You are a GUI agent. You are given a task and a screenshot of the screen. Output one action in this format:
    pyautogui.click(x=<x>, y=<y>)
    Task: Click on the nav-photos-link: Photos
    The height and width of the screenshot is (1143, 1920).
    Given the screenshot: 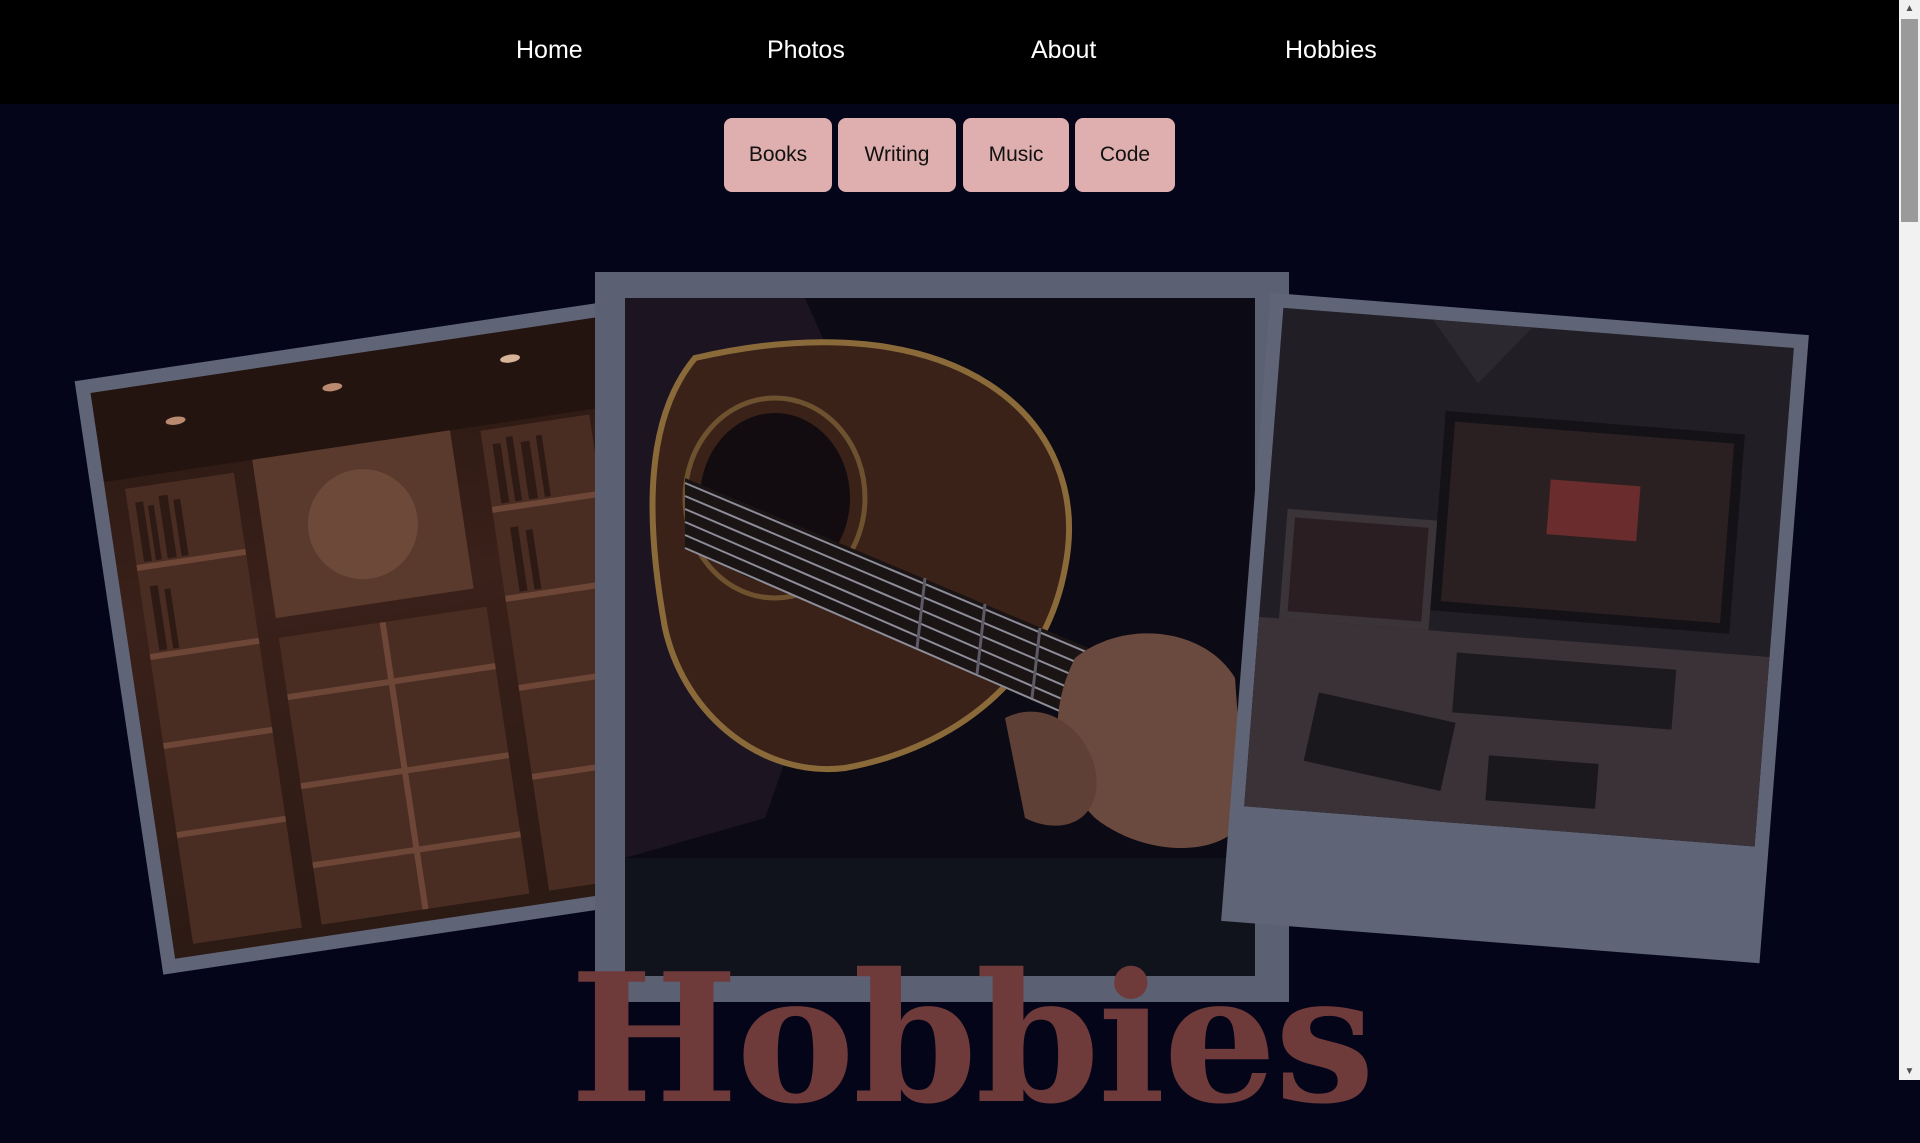 What is the action you would take?
    pyautogui.click(x=806, y=50)
    